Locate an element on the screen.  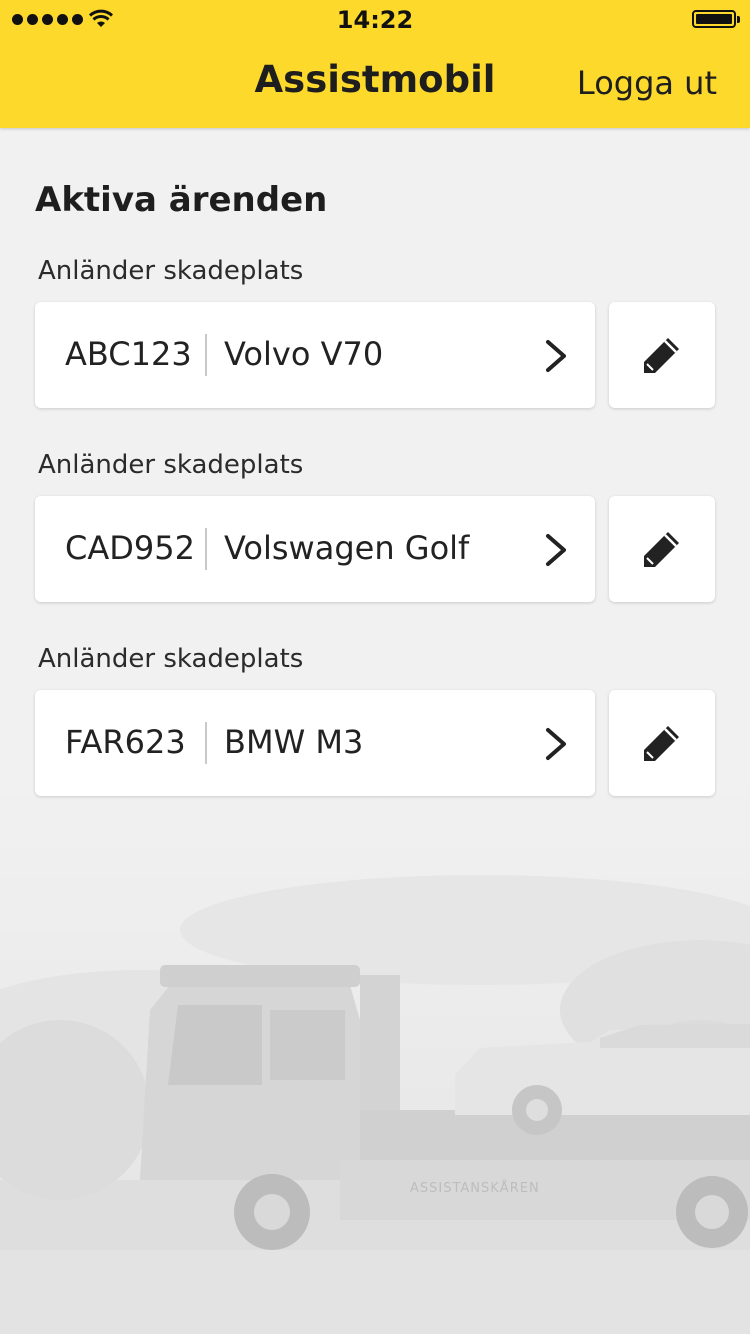
logout-button: Logga ut is located at coordinates (647, 83).